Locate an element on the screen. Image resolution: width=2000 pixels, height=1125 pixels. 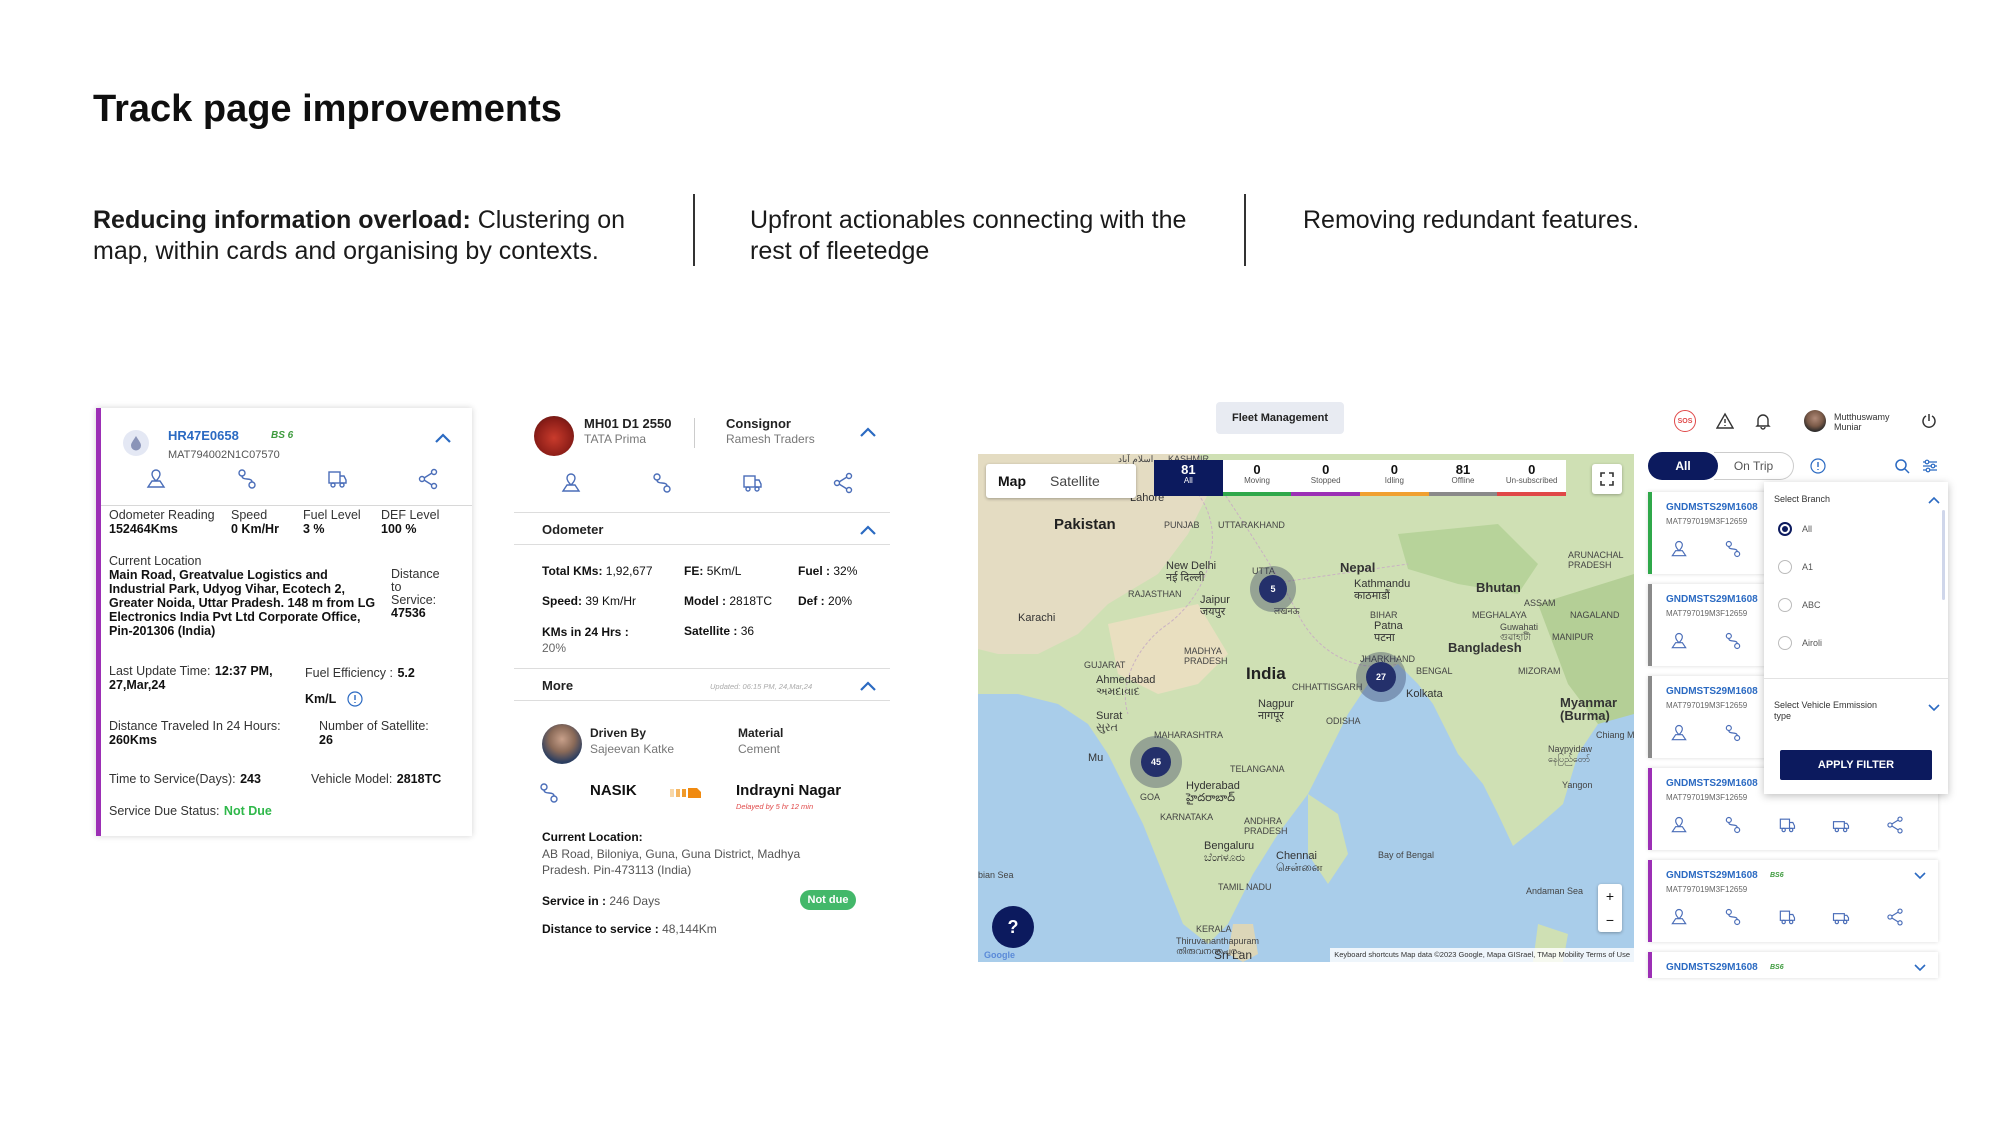
tab-satellite: Satellite is located at coordinates (1075, 481).